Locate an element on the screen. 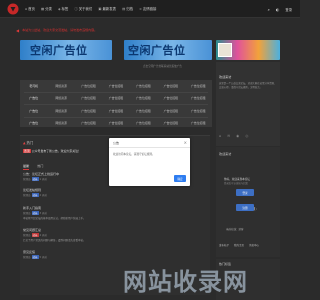 This screenshot has height=300, width=320. divider is located at coordinates (149, 147).